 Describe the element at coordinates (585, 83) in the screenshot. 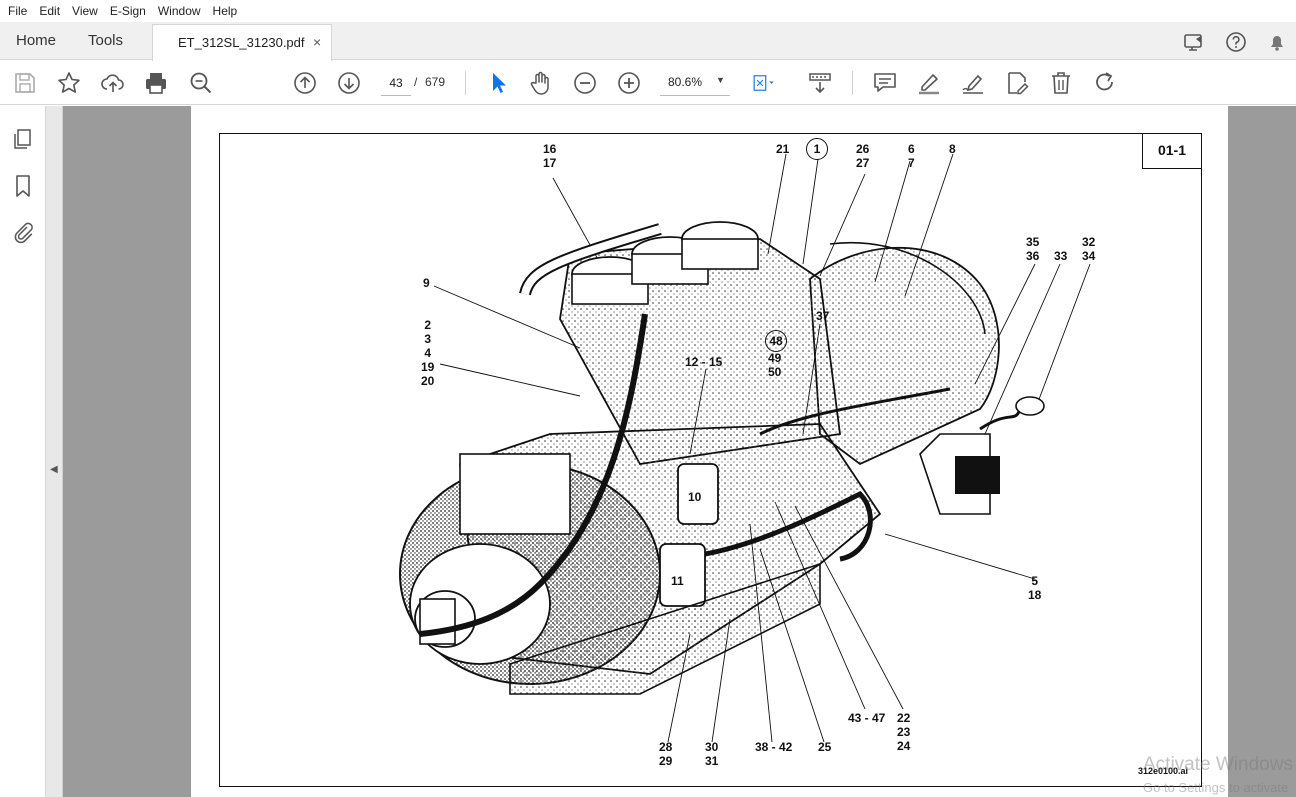

I see `zoom-out-icon` at that location.